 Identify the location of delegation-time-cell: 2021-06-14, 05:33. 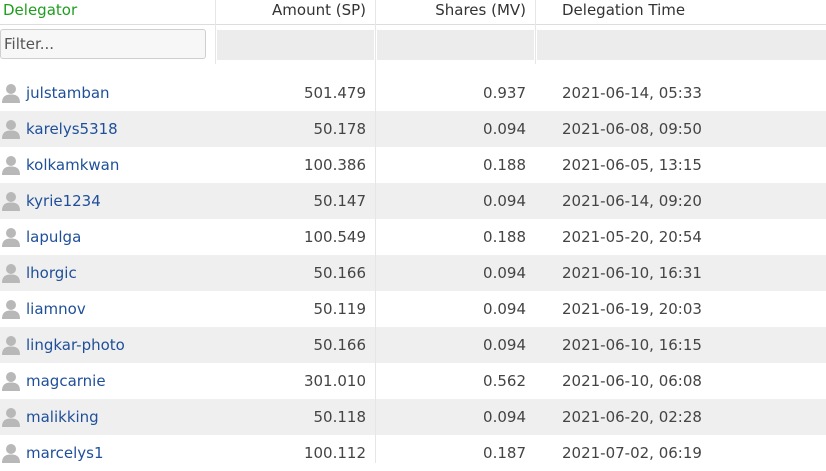
(632, 93).